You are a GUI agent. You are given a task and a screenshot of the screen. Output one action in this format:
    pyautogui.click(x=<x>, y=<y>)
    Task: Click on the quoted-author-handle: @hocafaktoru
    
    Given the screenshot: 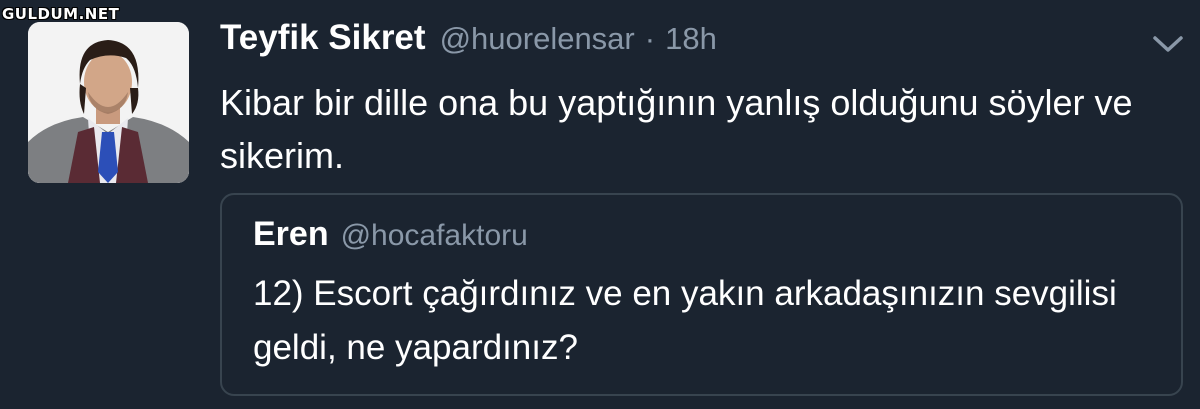 What is the action you would take?
    pyautogui.click(x=434, y=235)
    